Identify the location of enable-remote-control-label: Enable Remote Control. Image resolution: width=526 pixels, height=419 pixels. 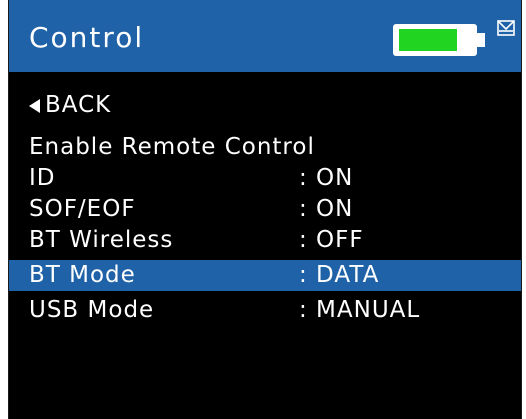
(172, 147).